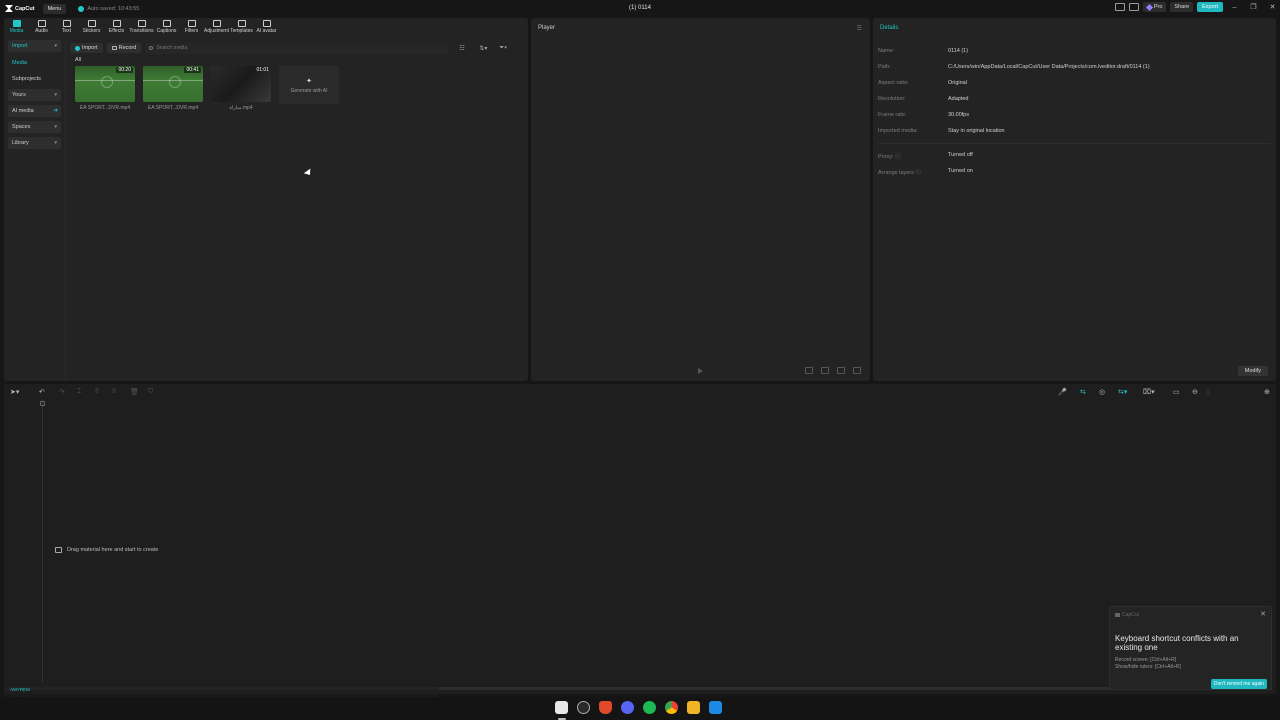 The width and height of the screenshot is (1280, 720). Describe the element at coordinates (114, 48) in the screenshot. I see `record-icon` at that location.